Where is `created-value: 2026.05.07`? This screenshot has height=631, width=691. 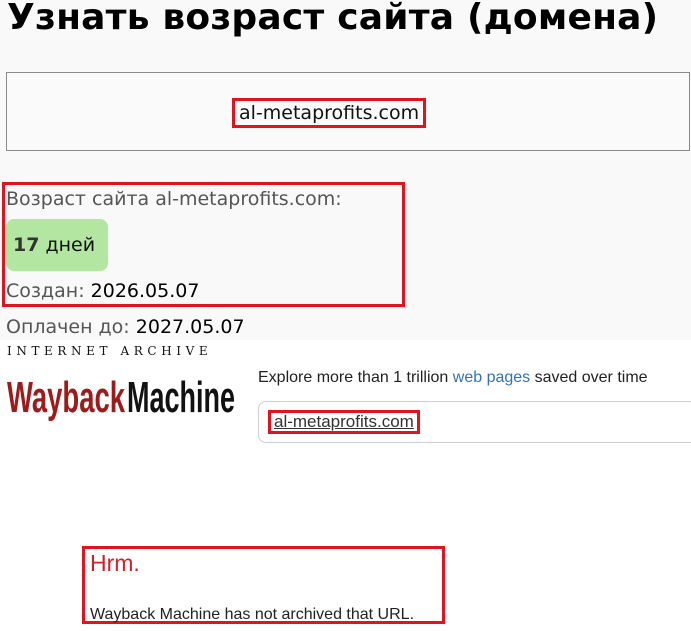
created-value: 2026.05.07 is located at coordinates (145, 291).